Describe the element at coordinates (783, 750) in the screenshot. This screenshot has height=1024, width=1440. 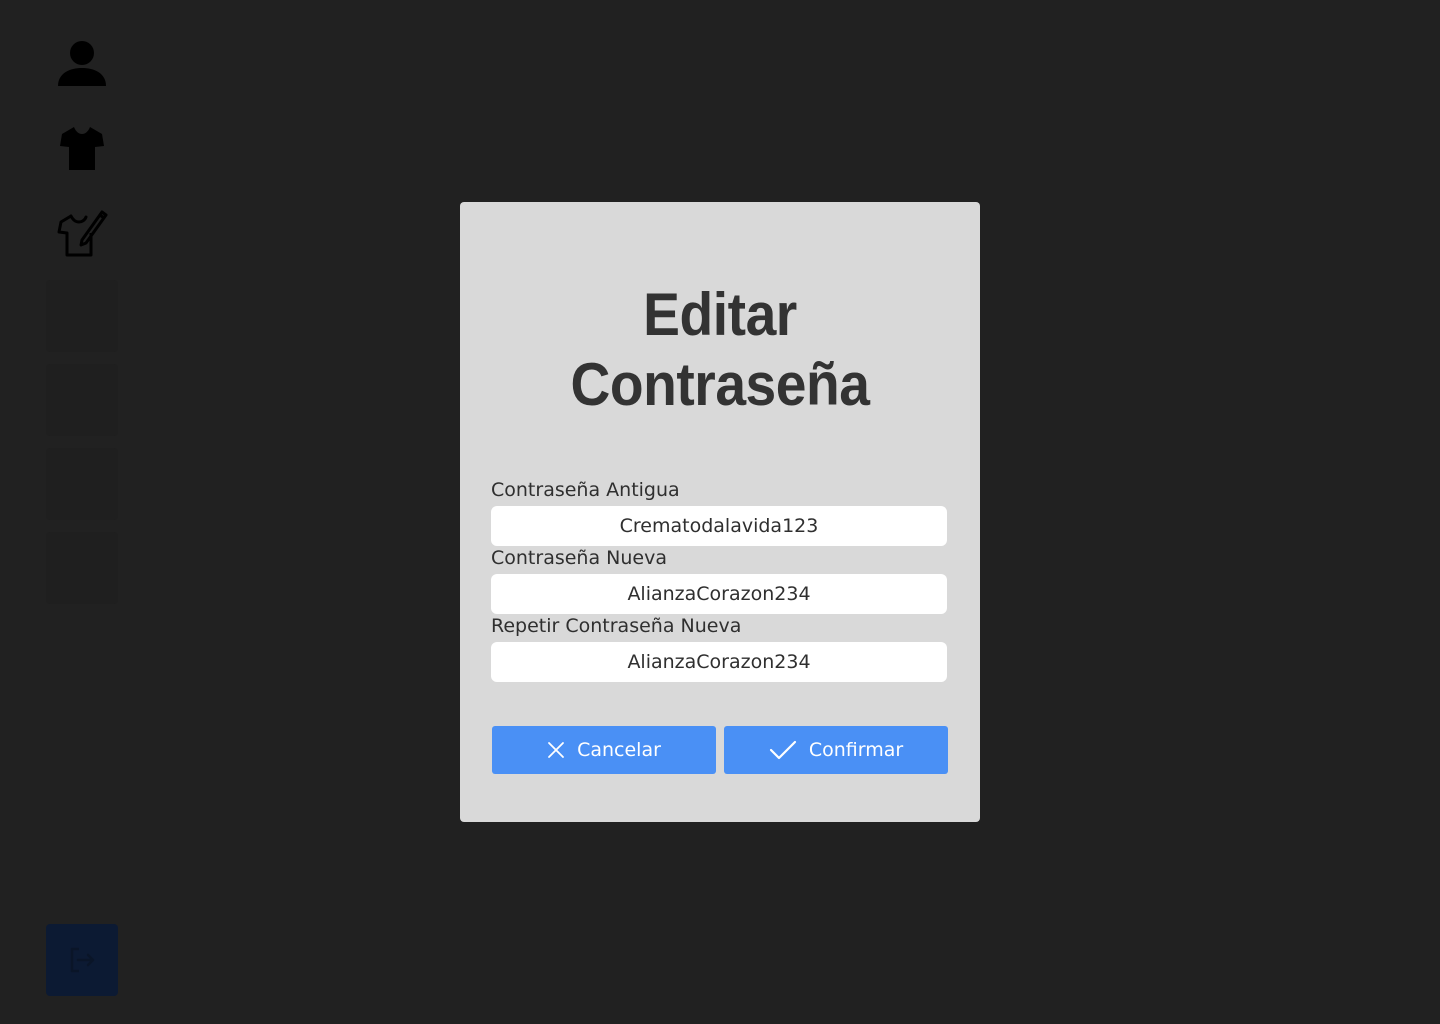
I see `check-icon` at that location.